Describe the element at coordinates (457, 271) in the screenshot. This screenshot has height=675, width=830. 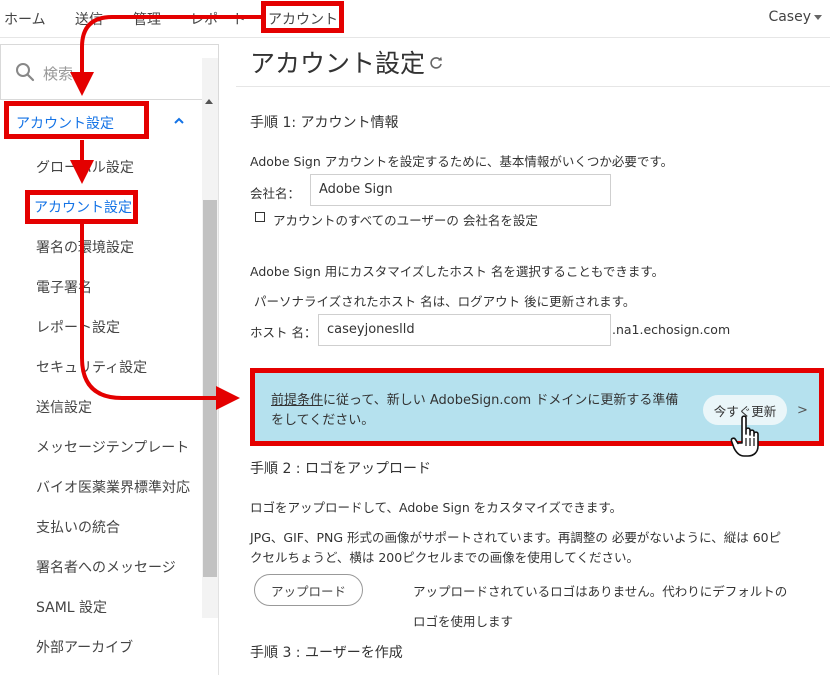
I see `host-description-1: Adobe Sign 用にカスタマイズしたホスト 名を選択することもできます。` at that location.